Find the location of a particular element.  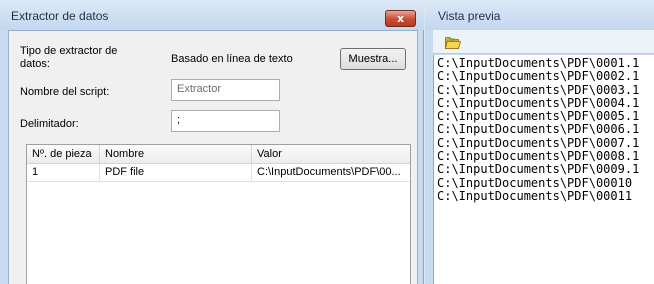

preview-line: C:\InputDocuments\PDF\0001.1 is located at coordinates (538, 63).